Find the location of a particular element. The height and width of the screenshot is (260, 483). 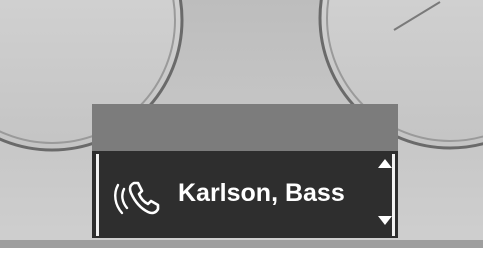

right-frame-line is located at coordinates (393, 195).